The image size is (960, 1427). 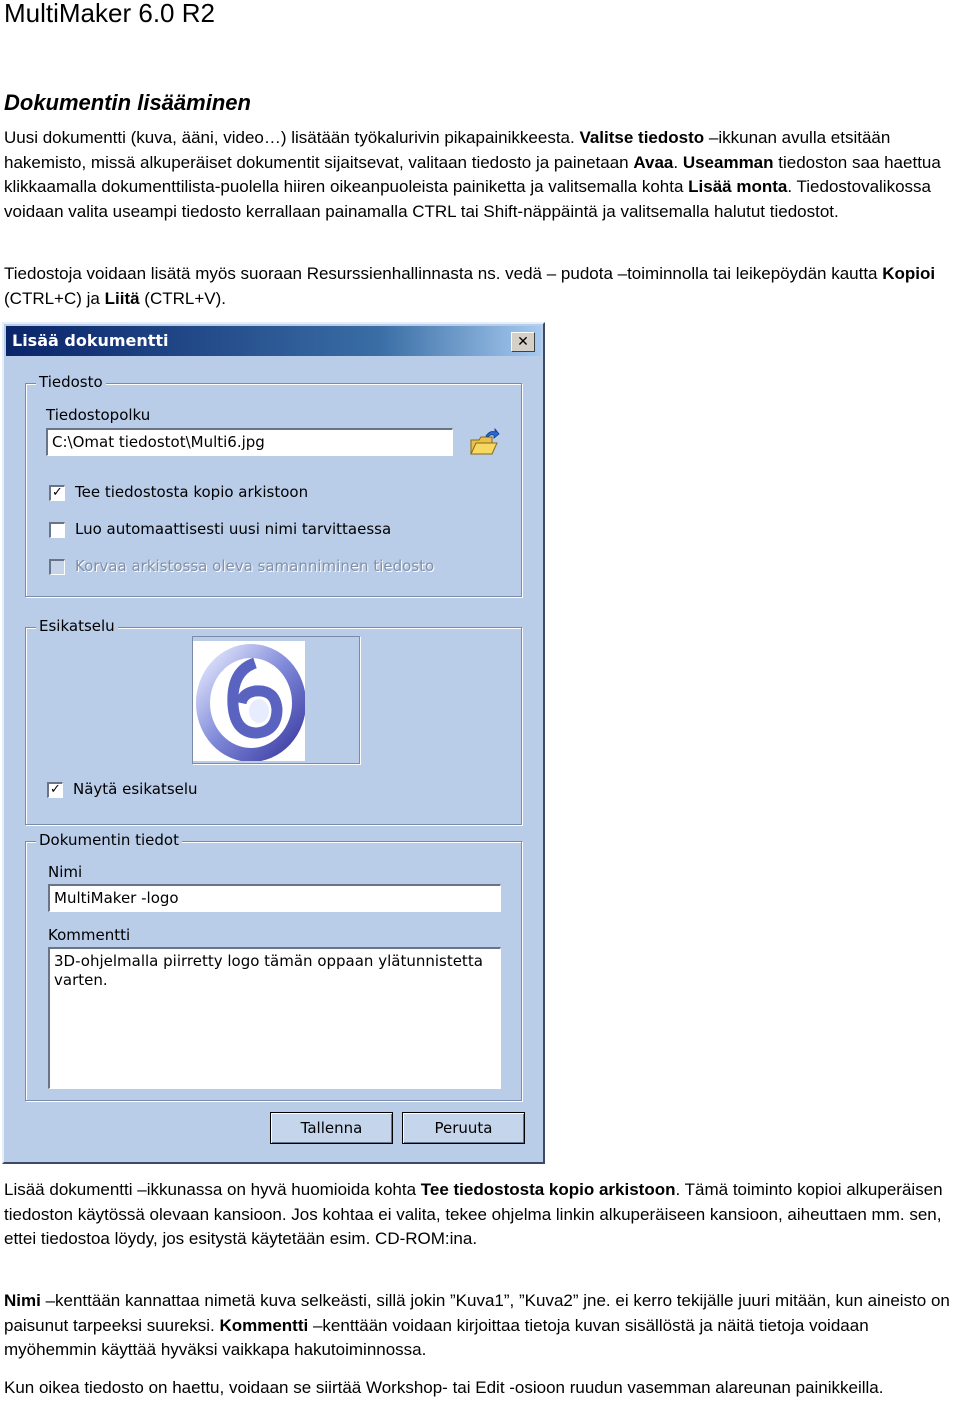 I want to click on preview-group: Esikatselu ✓ Näytä esikatselu, so click(x=273, y=721).